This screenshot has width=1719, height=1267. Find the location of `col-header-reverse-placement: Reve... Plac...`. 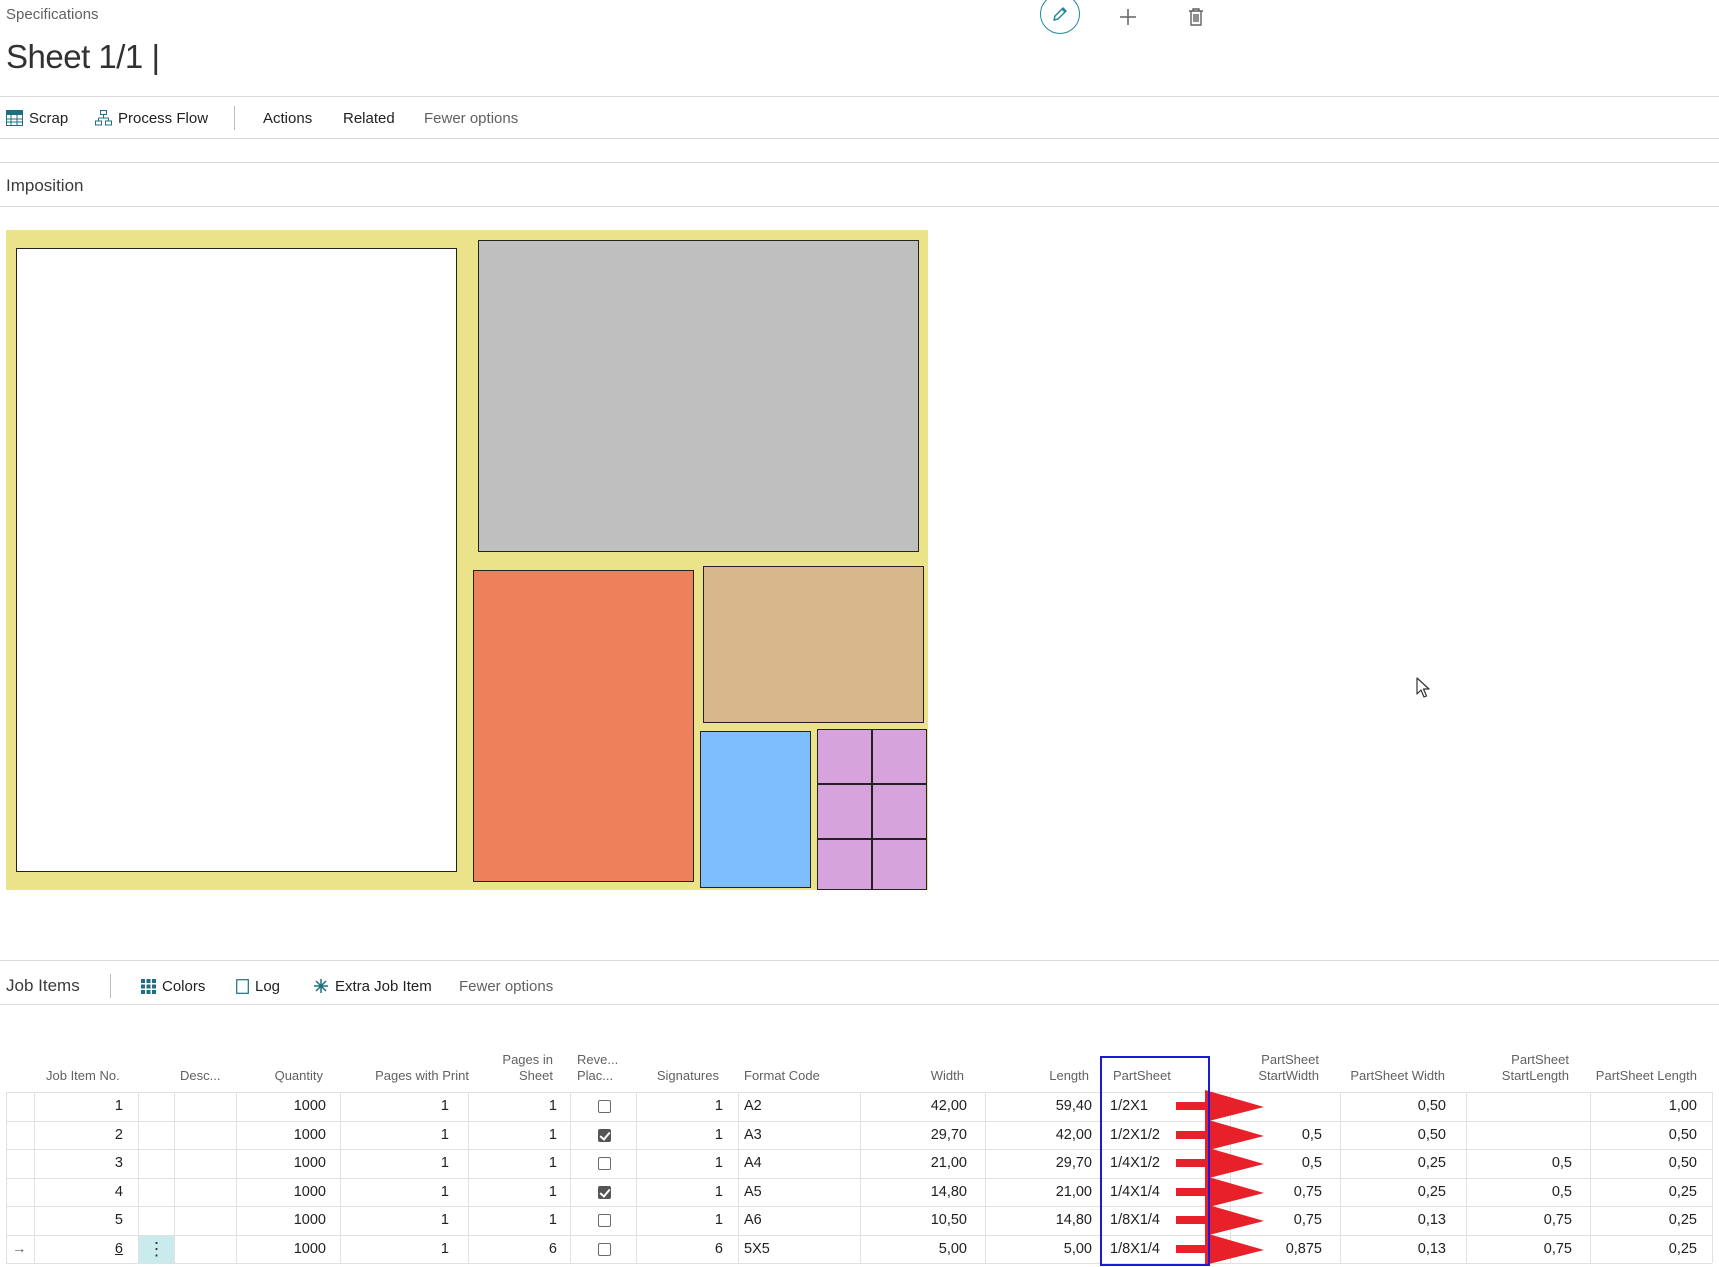

col-header-reverse-placement: Reve... Plac... is located at coordinates (597, 1068).